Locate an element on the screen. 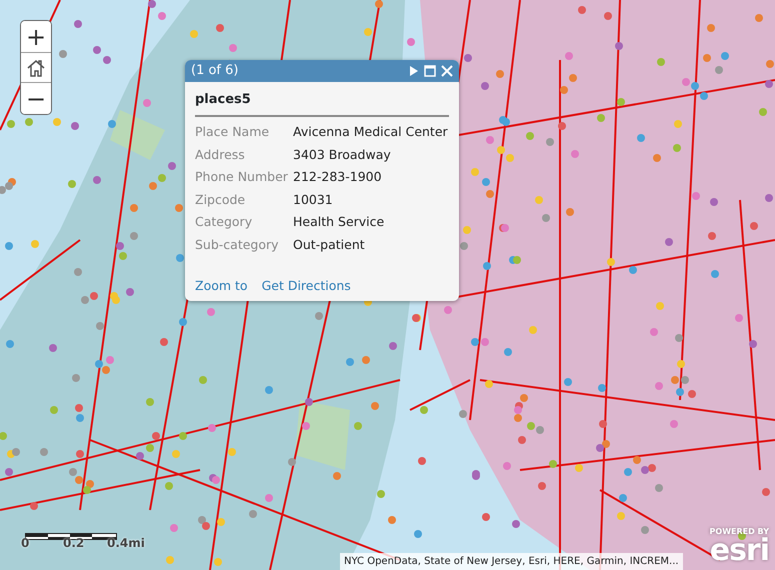 The image size is (775, 570). home-icon is located at coordinates (36, 68).